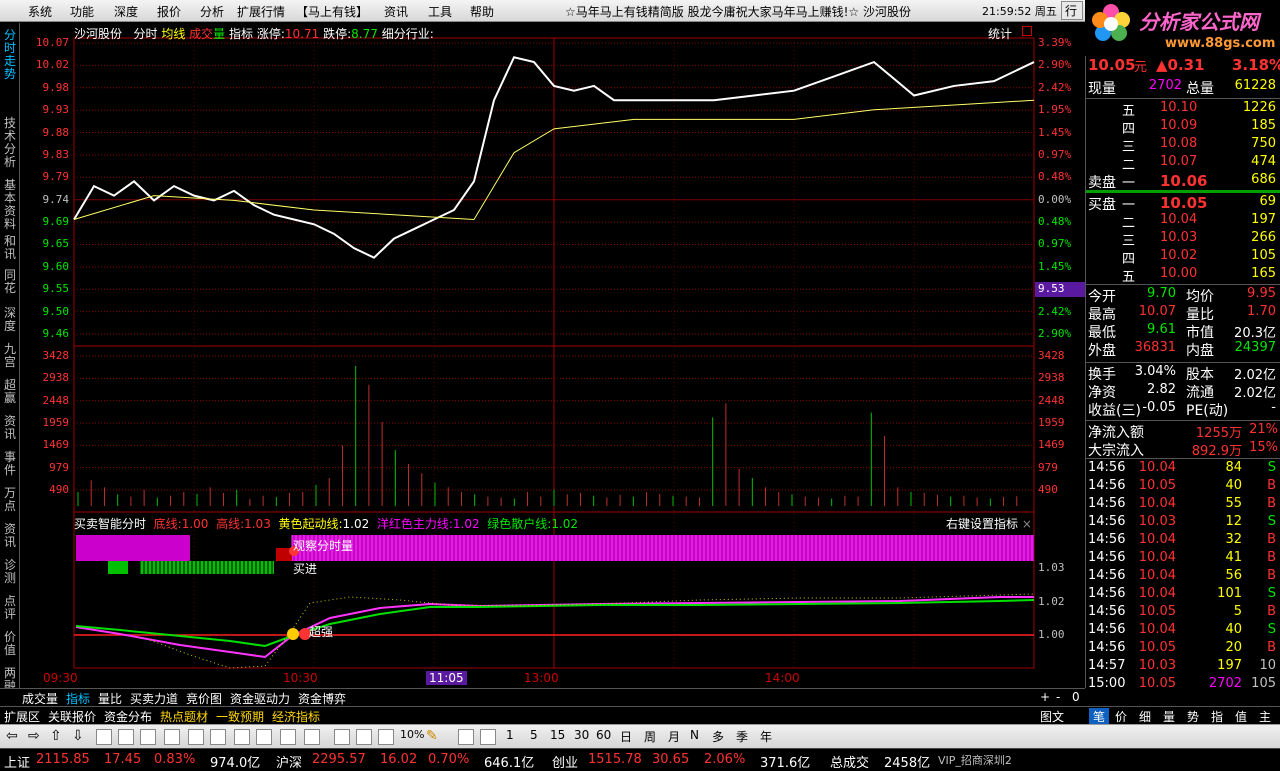 This screenshot has height=771, width=1280. What do you see at coordinates (1027, 31) in the screenshot?
I see `maximize-icon` at bounding box center [1027, 31].